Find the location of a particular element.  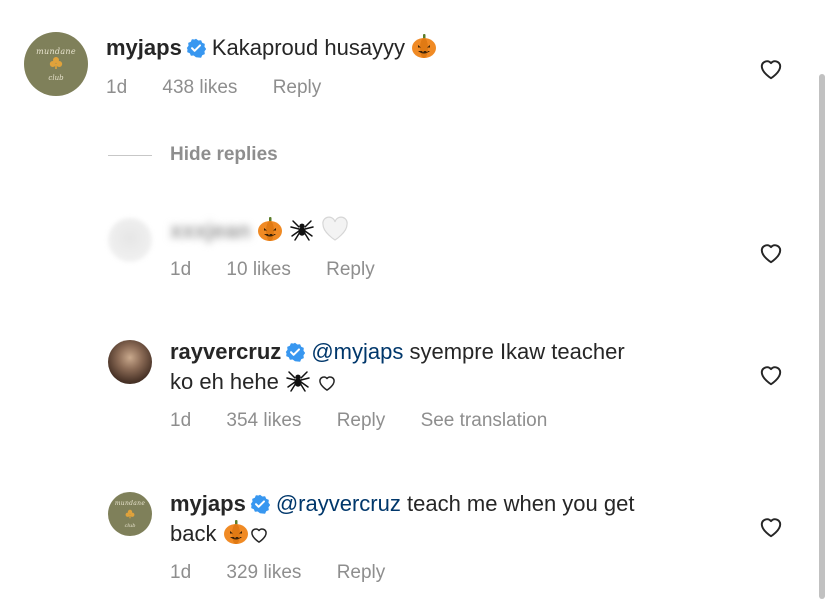

comment-text: teach me when you get is located at coordinates (520, 503).